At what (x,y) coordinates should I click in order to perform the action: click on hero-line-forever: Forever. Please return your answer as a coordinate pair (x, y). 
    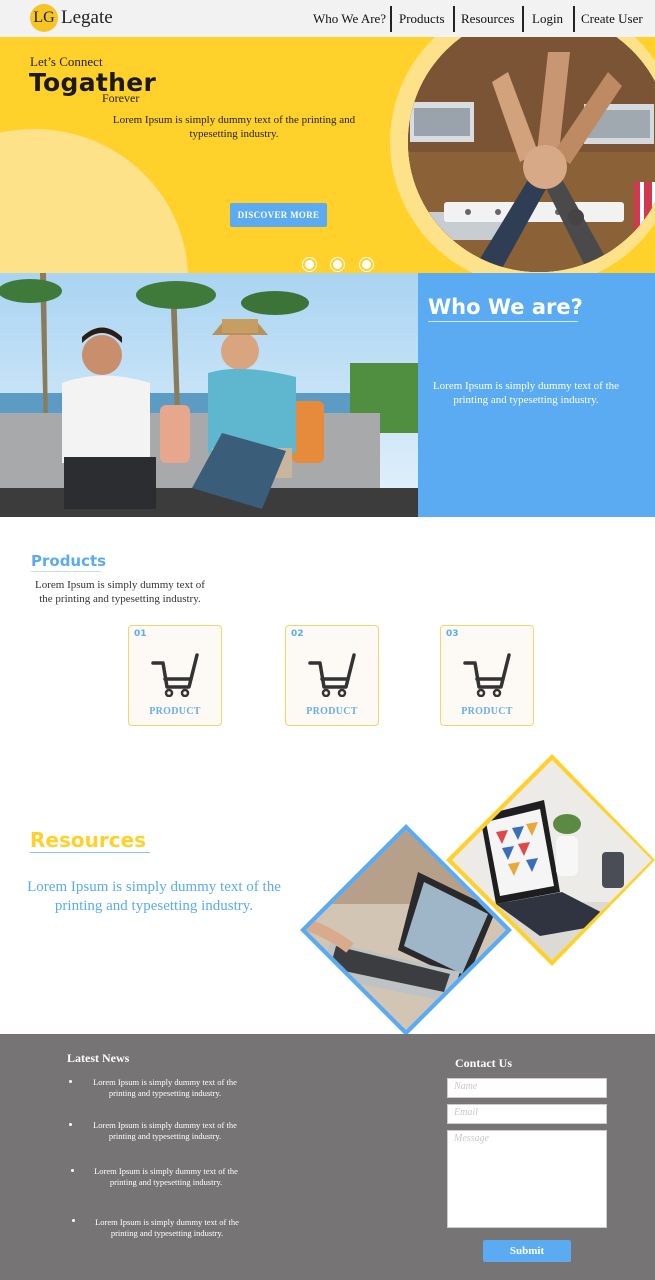
    Looking at the image, I should click on (121, 98).